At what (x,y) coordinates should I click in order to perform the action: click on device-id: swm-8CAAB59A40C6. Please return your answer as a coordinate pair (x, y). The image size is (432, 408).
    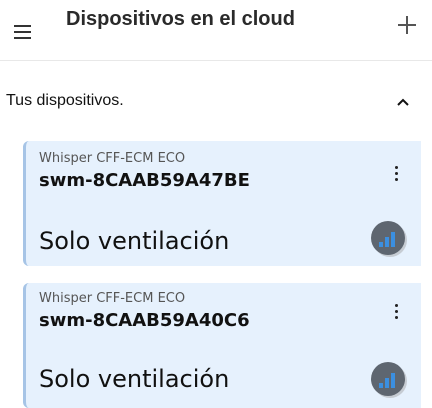
    Looking at the image, I should click on (144, 320).